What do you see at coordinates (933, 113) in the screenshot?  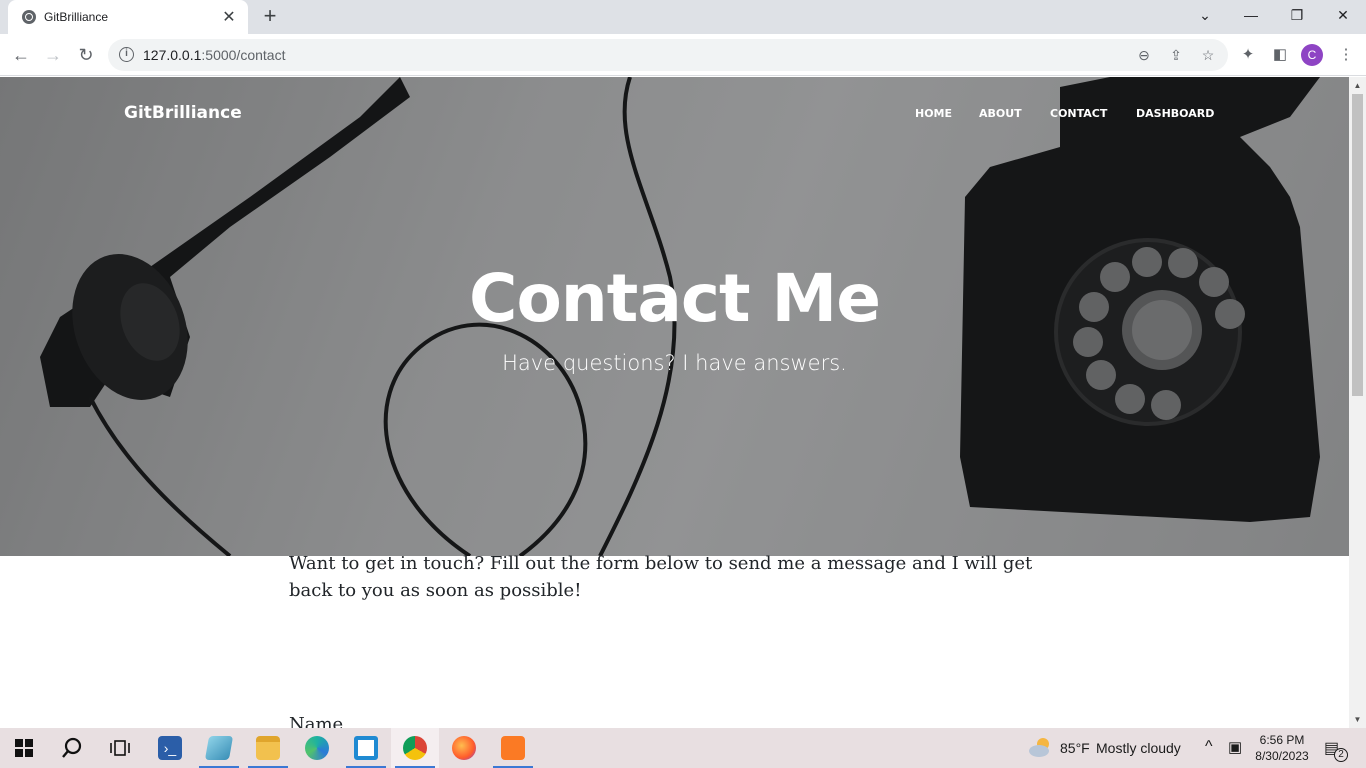 I see `nav-home: HOME` at bounding box center [933, 113].